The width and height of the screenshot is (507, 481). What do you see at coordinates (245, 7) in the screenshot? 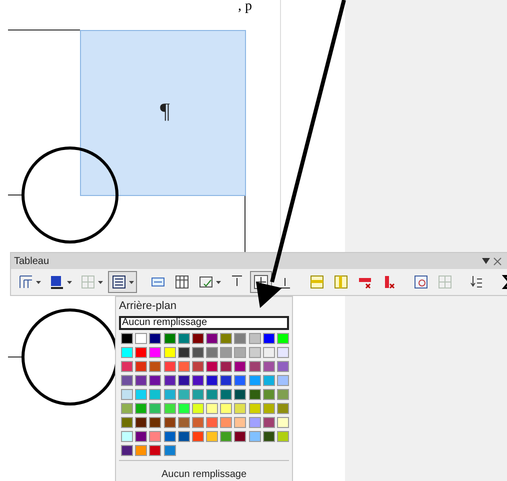
I see `document-text: , p` at bounding box center [245, 7].